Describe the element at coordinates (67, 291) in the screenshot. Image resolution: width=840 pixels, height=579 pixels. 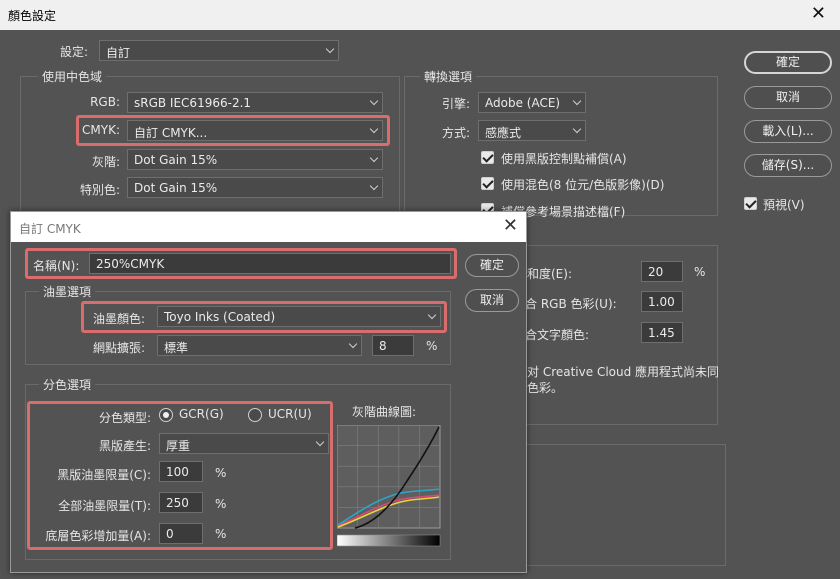
I see `ink-options-legend: 油墨選項` at that location.